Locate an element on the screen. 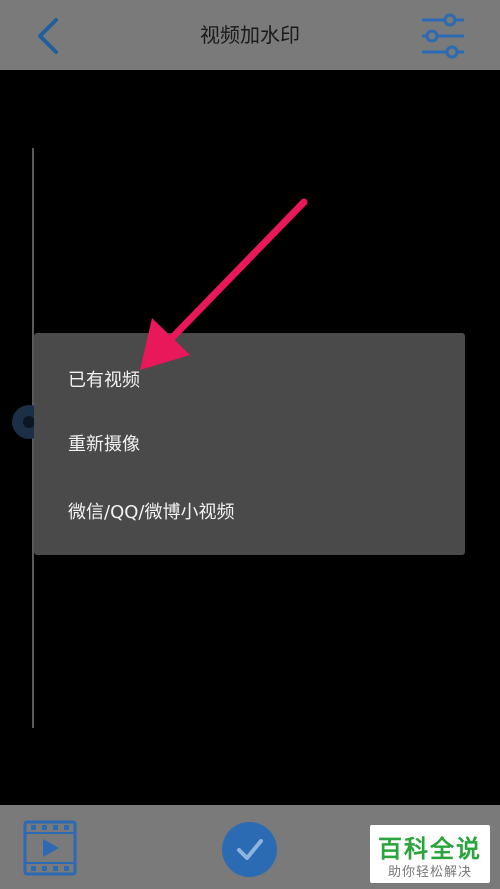  media-button is located at coordinates (50, 848).